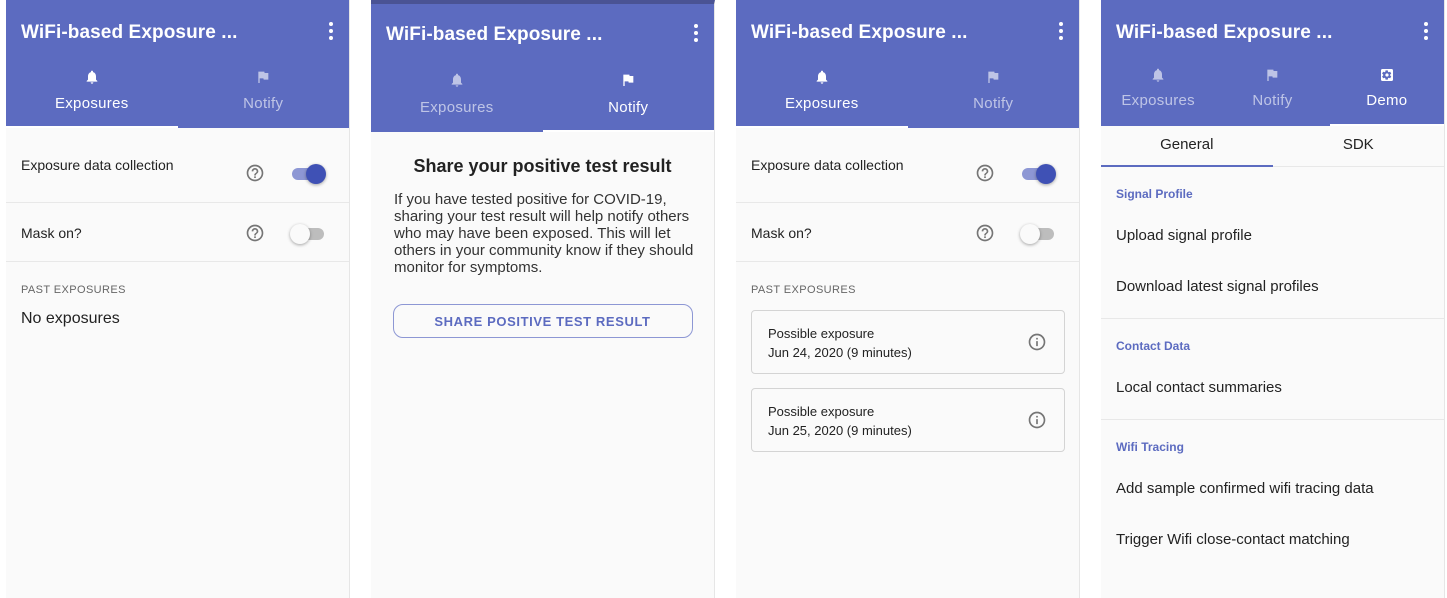 Image resolution: width=1447 pixels, height=598 pixels. Describe the element at coordinates (1280, 539) in the screenshot. I see `trigger-wifi-matching-item: Trigger Wifi close-contact matching` at that location.